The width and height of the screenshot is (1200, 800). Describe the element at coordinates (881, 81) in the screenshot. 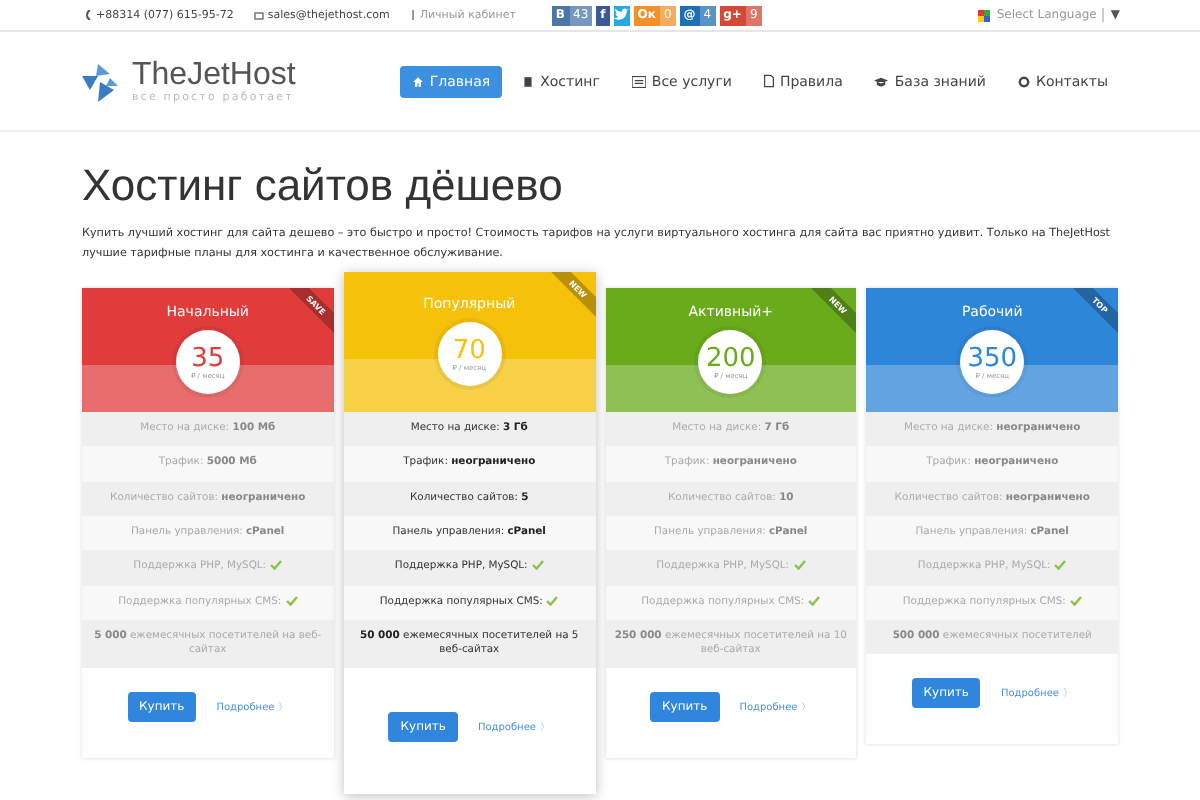

I see `graduation-cap-icon` at that location.